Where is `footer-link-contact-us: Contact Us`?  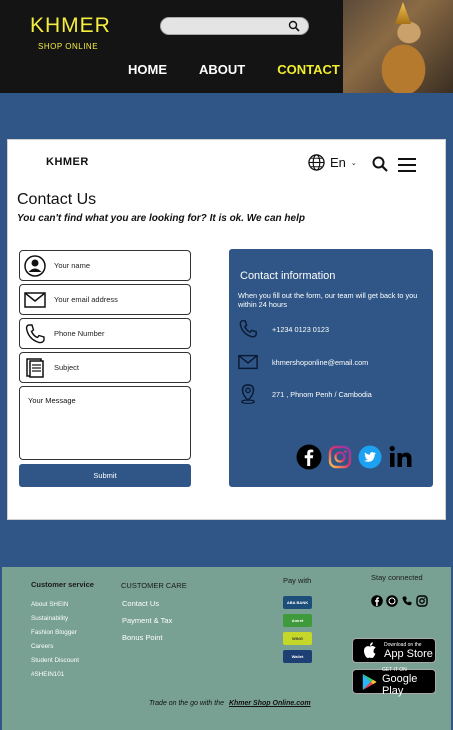 footer-link-contact-us: Contact Us is located at coordinates (140, 603).